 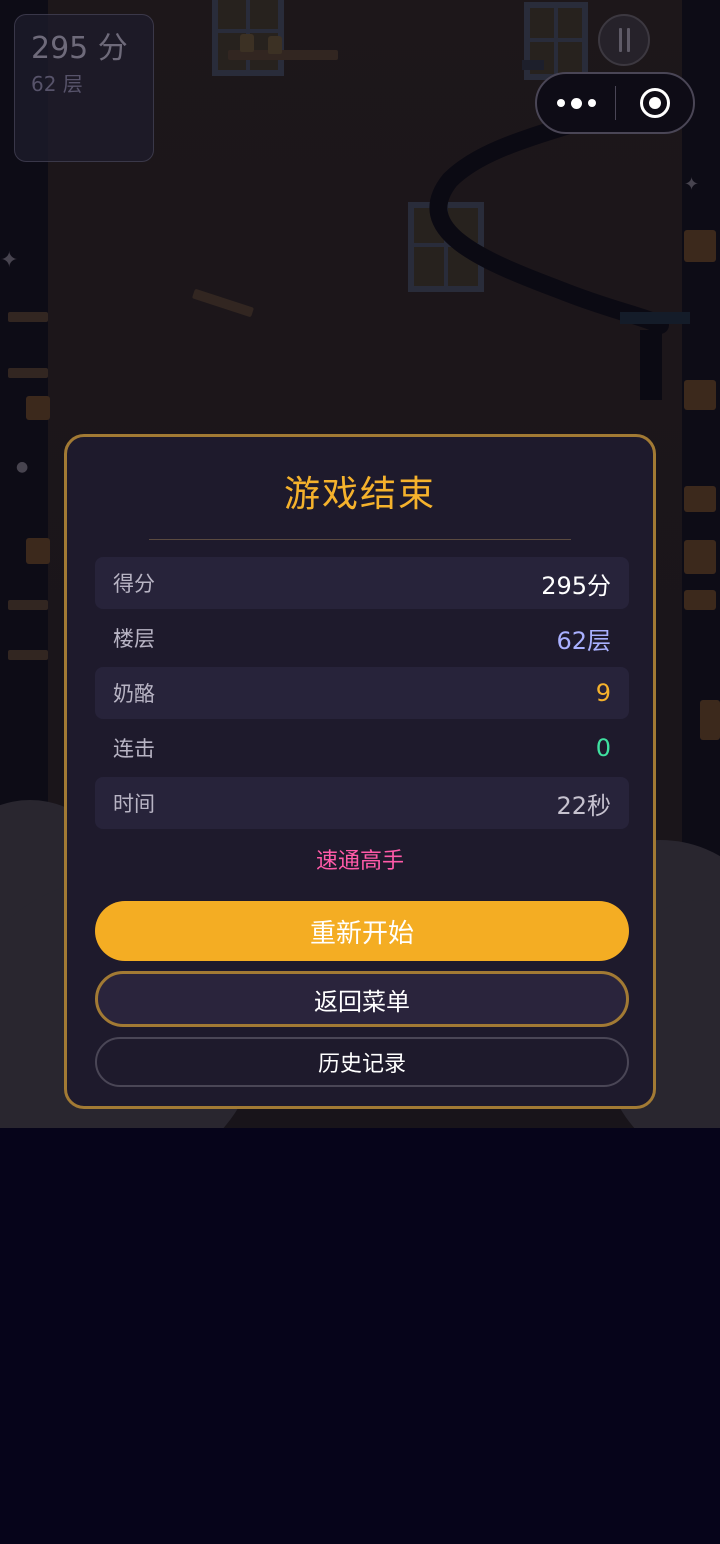 I want to click on stat-label: 得分, so click(x=134, y=584).